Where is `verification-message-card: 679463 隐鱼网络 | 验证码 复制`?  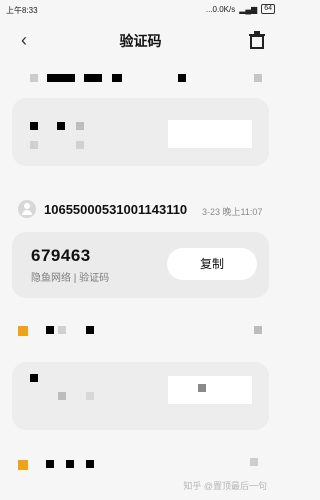 verification-message-card: 679463 隐鱼网络 | 验证码 复制 is located at coordinates (140, 265).